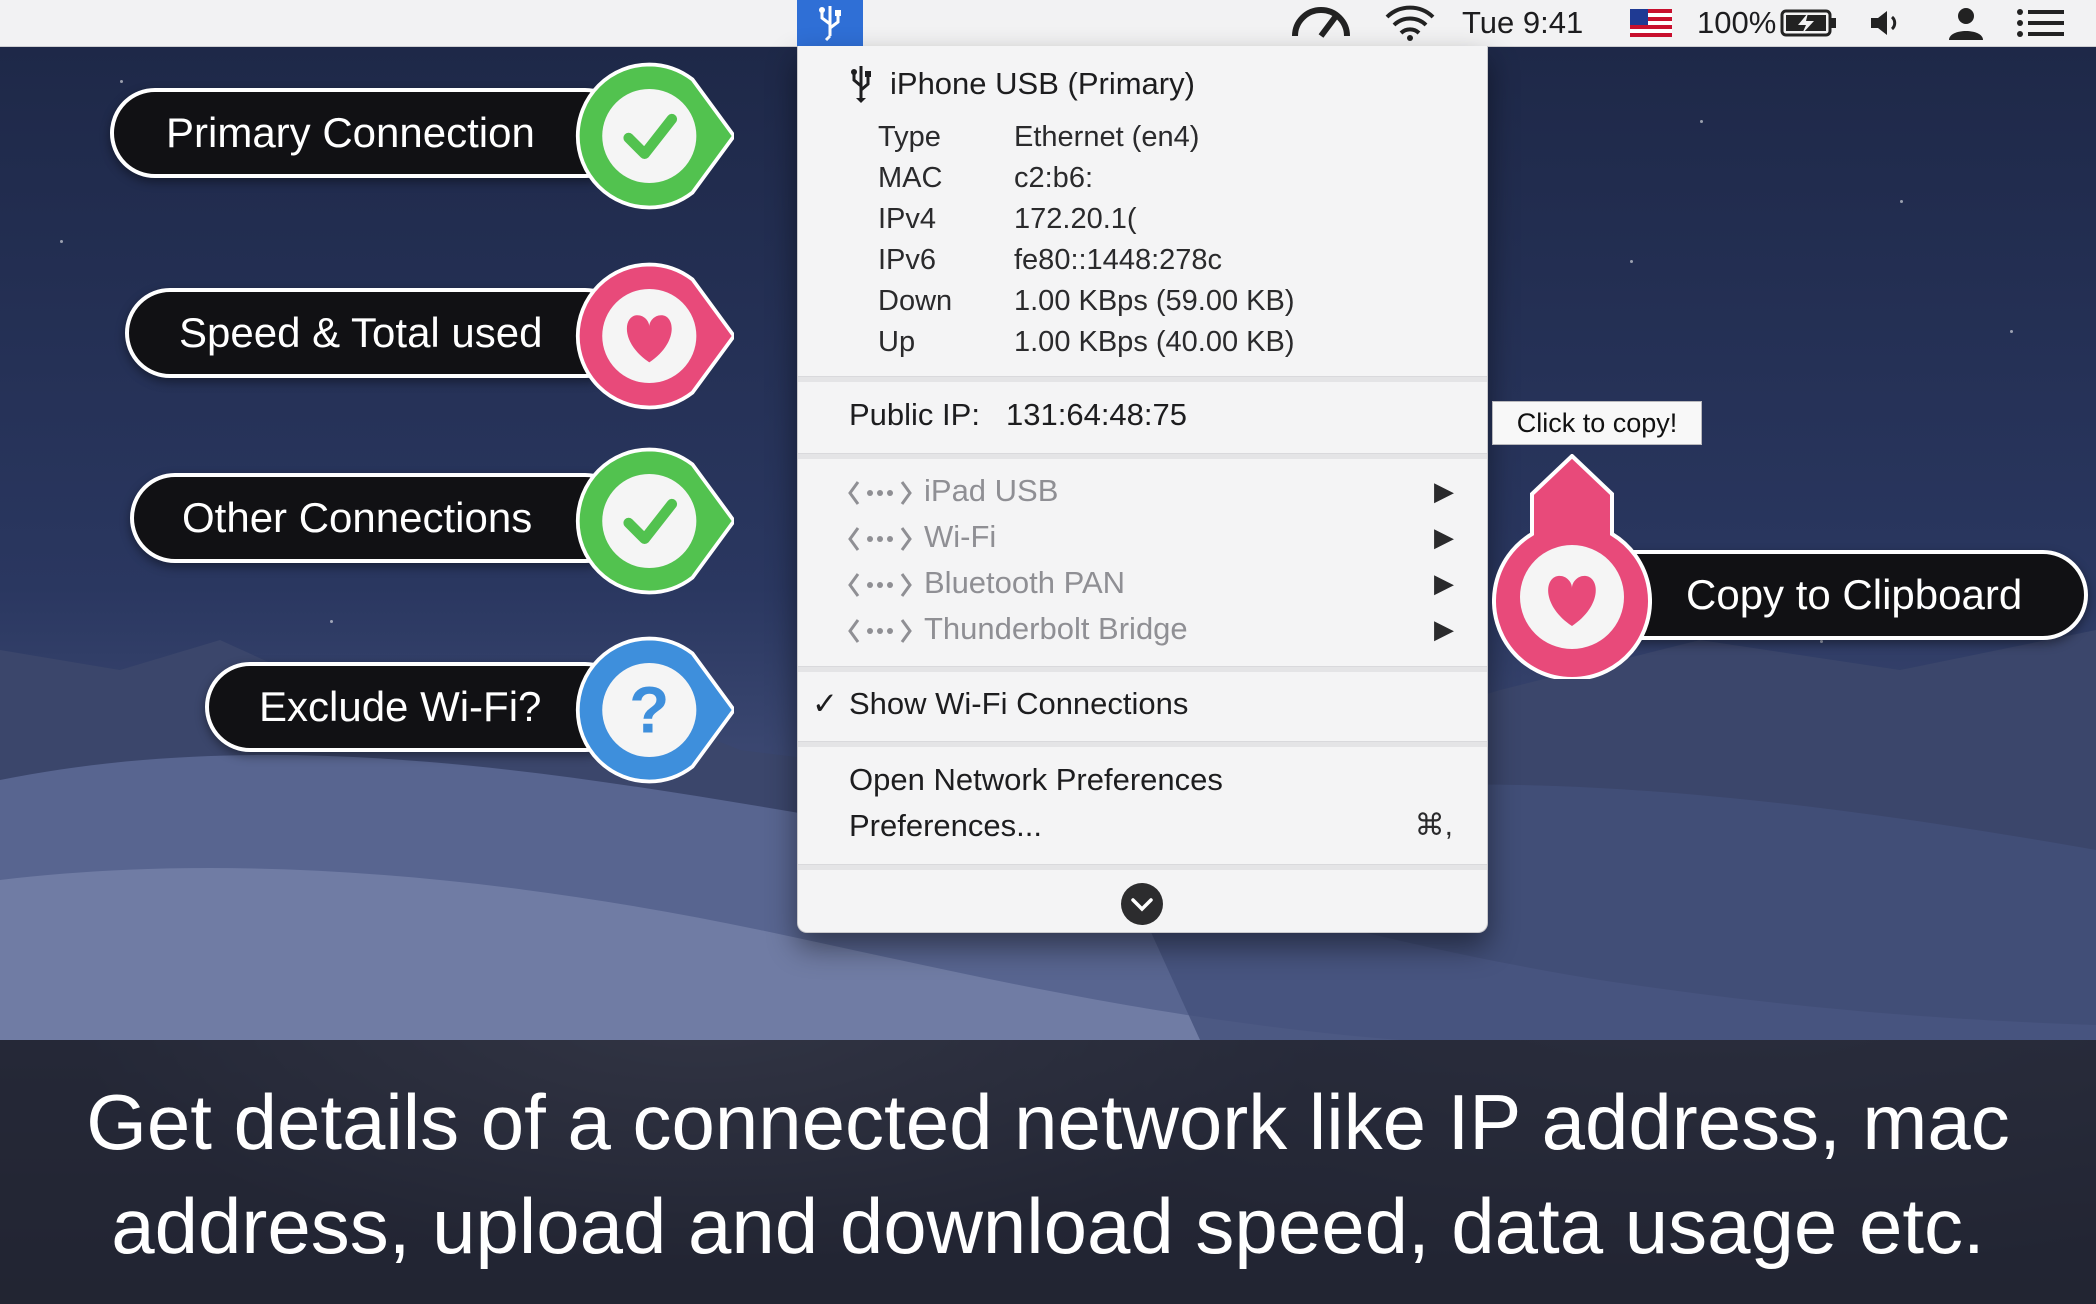  I want to click on copy-tooltip: Click to copy!, so click(1597, 423).